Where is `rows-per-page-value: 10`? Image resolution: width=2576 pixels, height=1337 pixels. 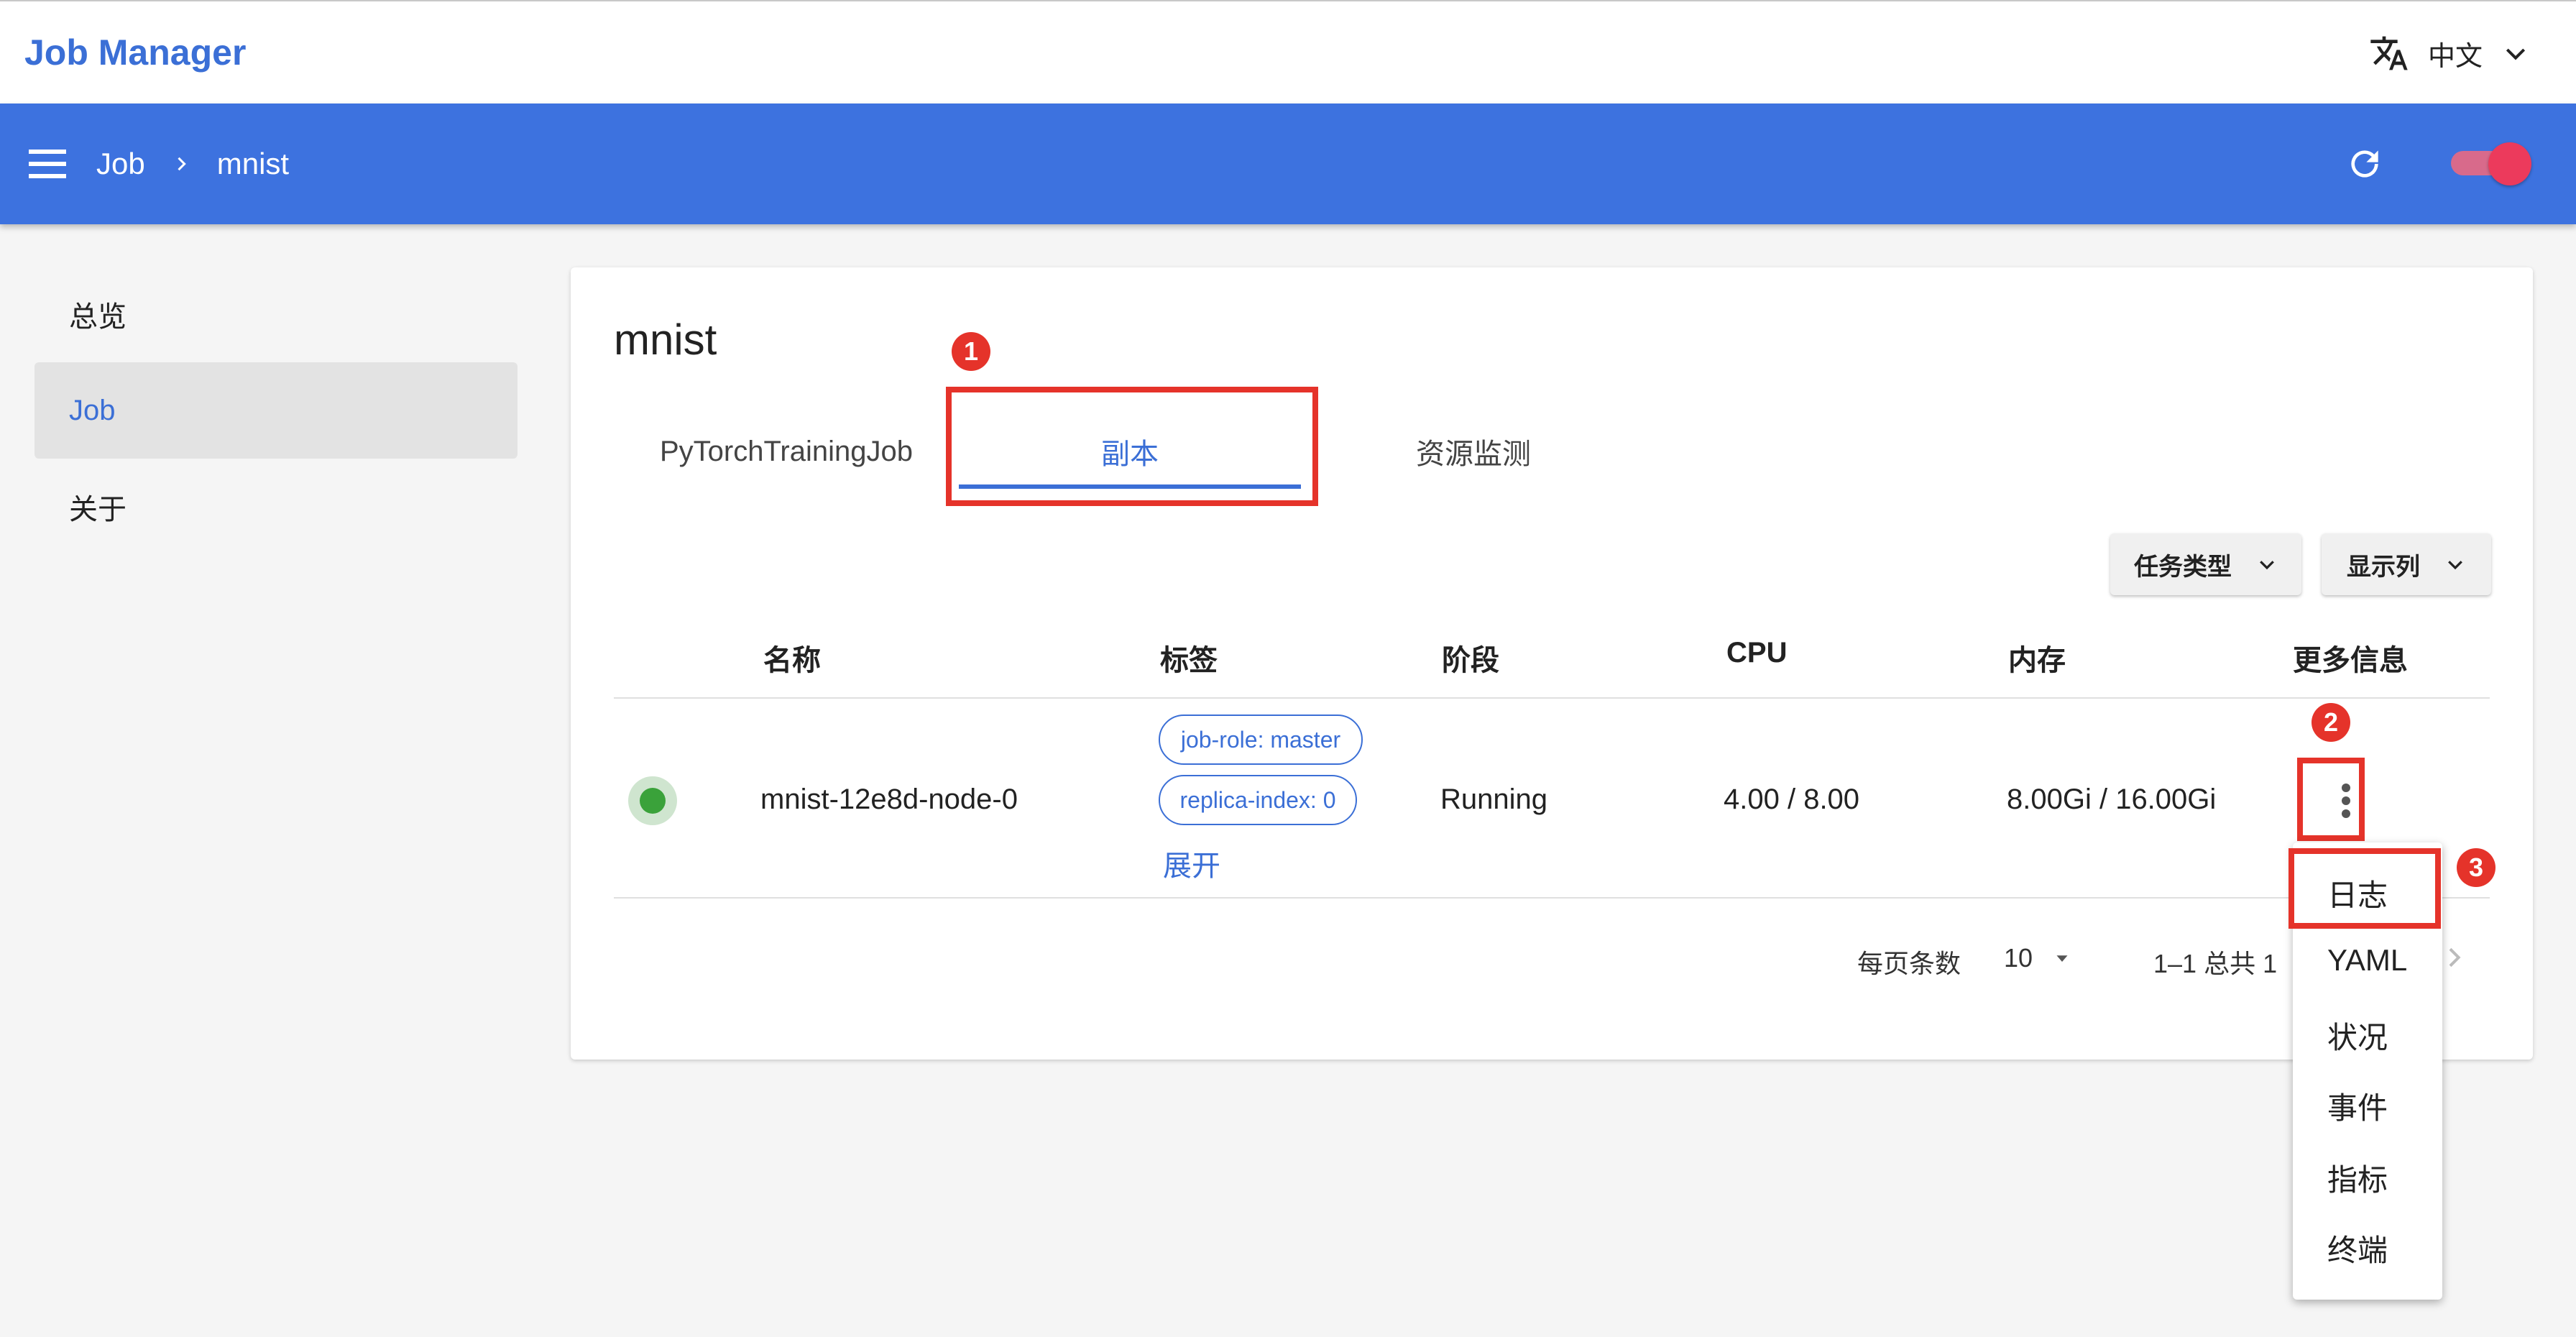
rows-per-page-value: 10 is located at coordinates (2018, 958).